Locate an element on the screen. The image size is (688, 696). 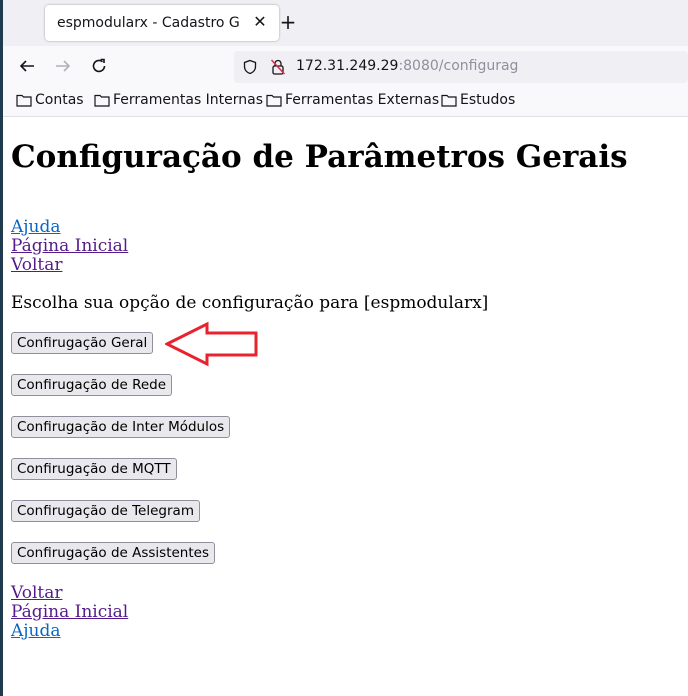
url-text: 172.31.249.29:8080/configurag is located at coordinates (407, 66).